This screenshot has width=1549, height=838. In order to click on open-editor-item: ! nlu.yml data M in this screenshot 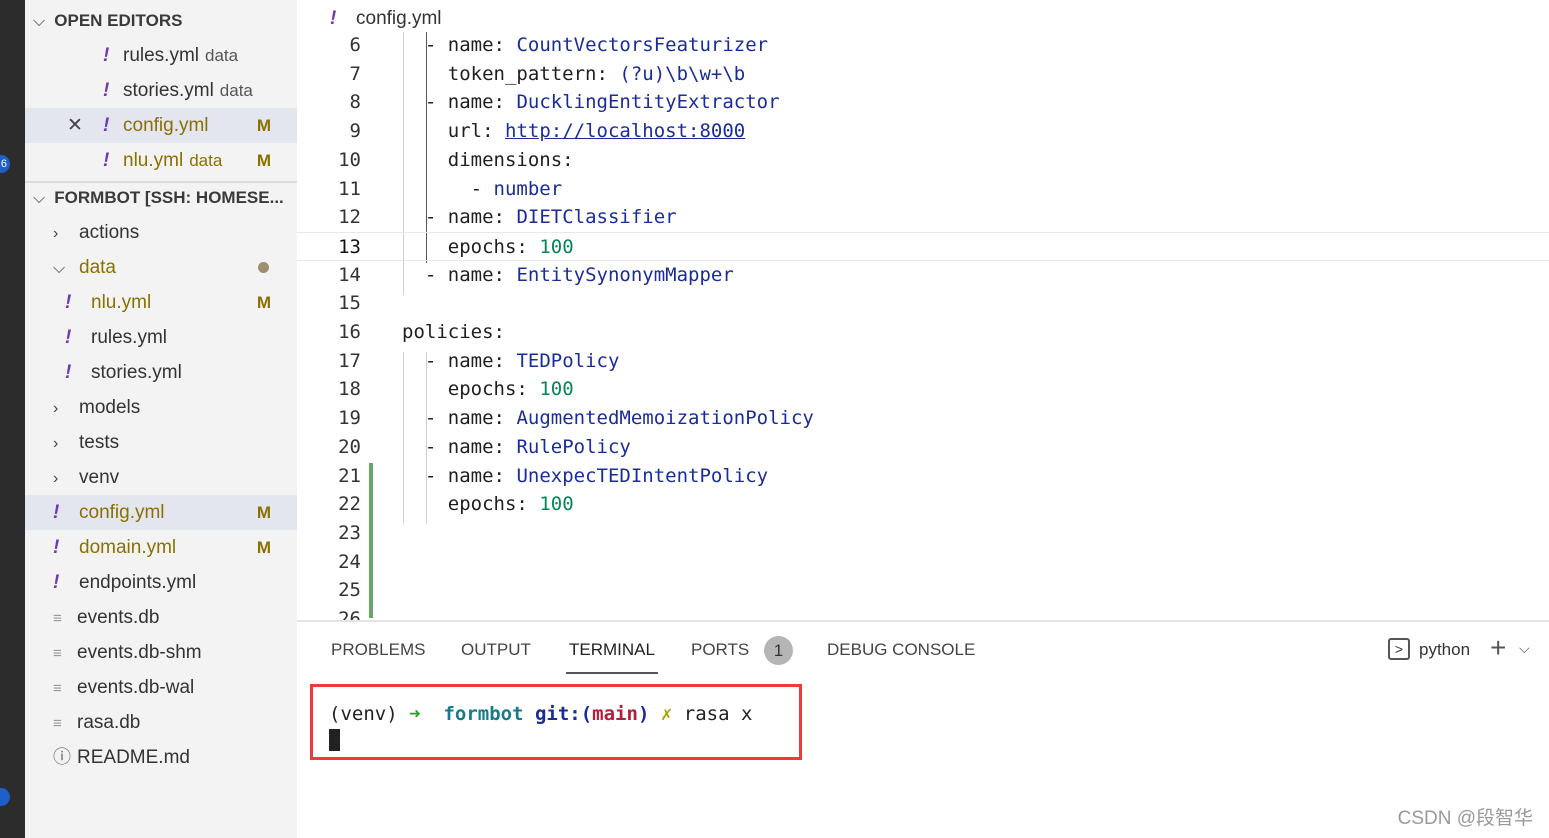, I will do `click(161, 160)`.